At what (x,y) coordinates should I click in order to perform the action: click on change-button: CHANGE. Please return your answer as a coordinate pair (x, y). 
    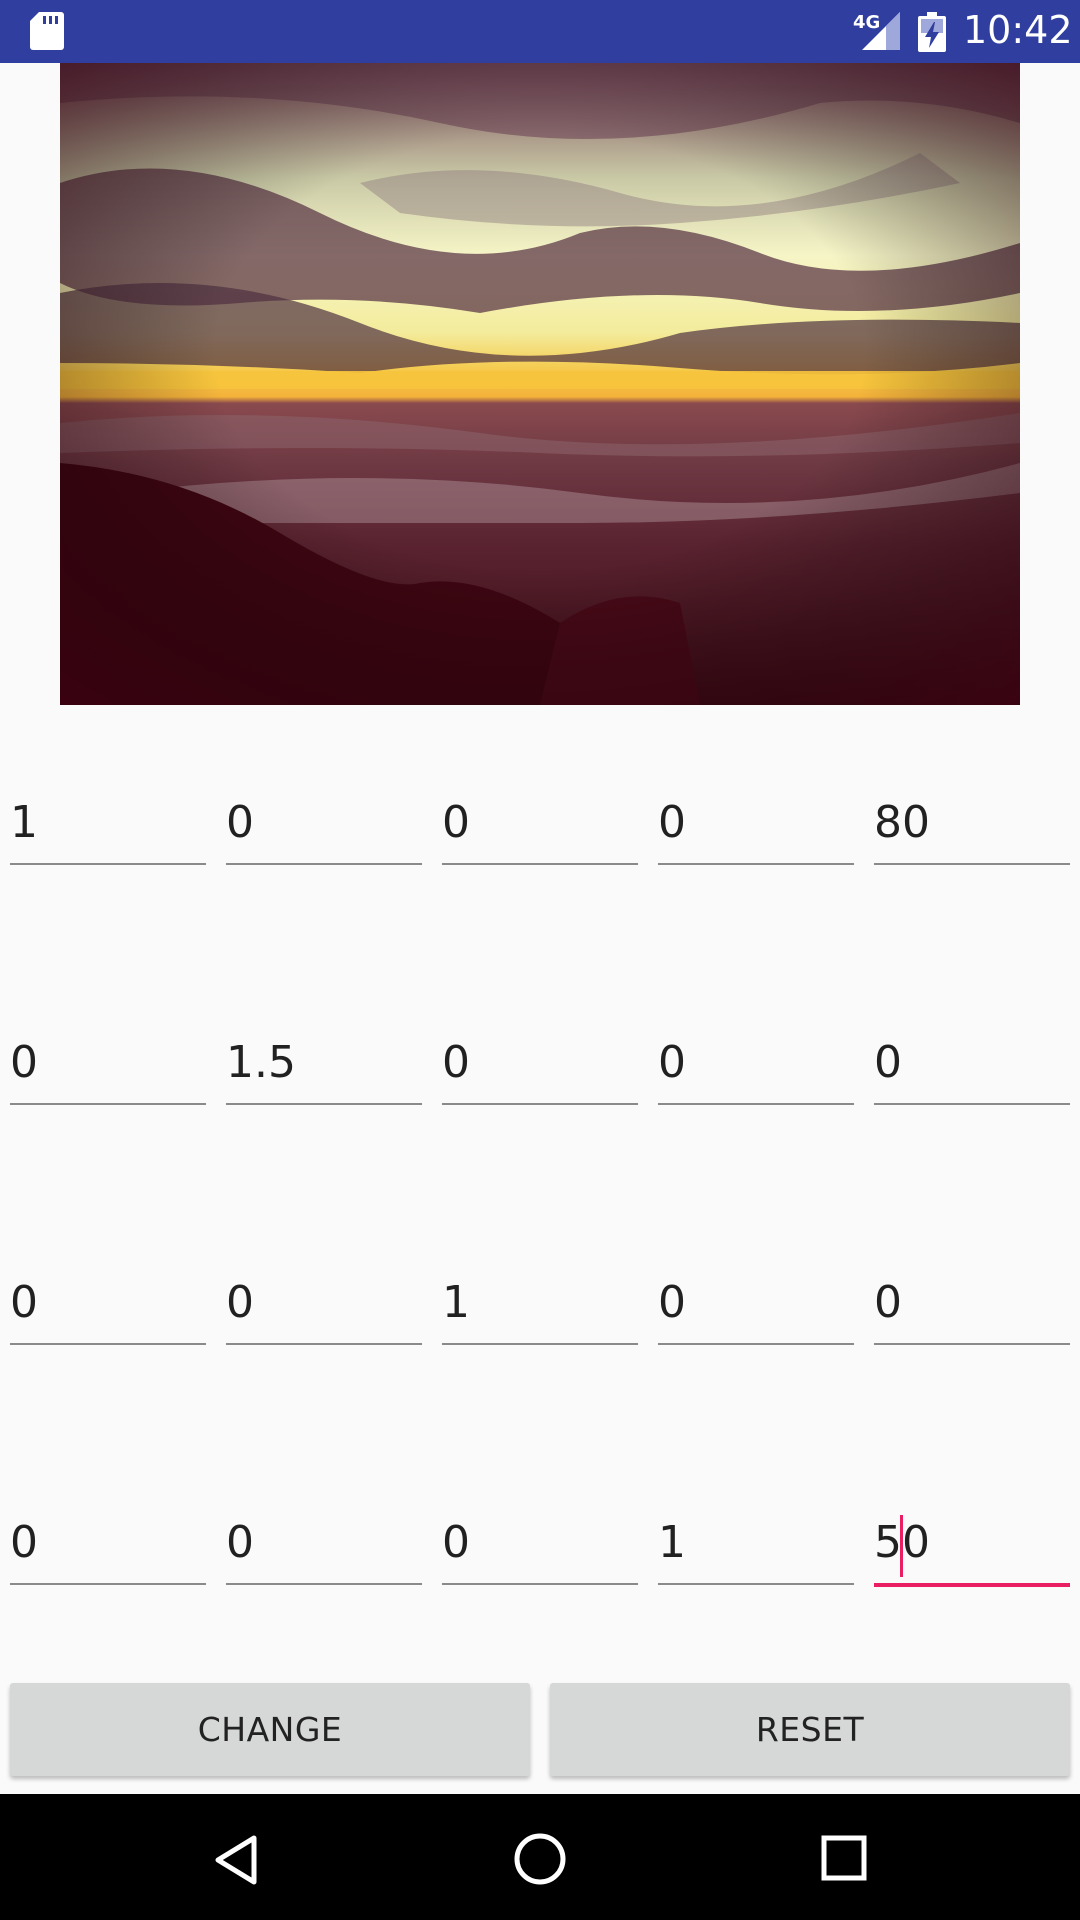
    Looking at the image, I should click on (270, 1729).